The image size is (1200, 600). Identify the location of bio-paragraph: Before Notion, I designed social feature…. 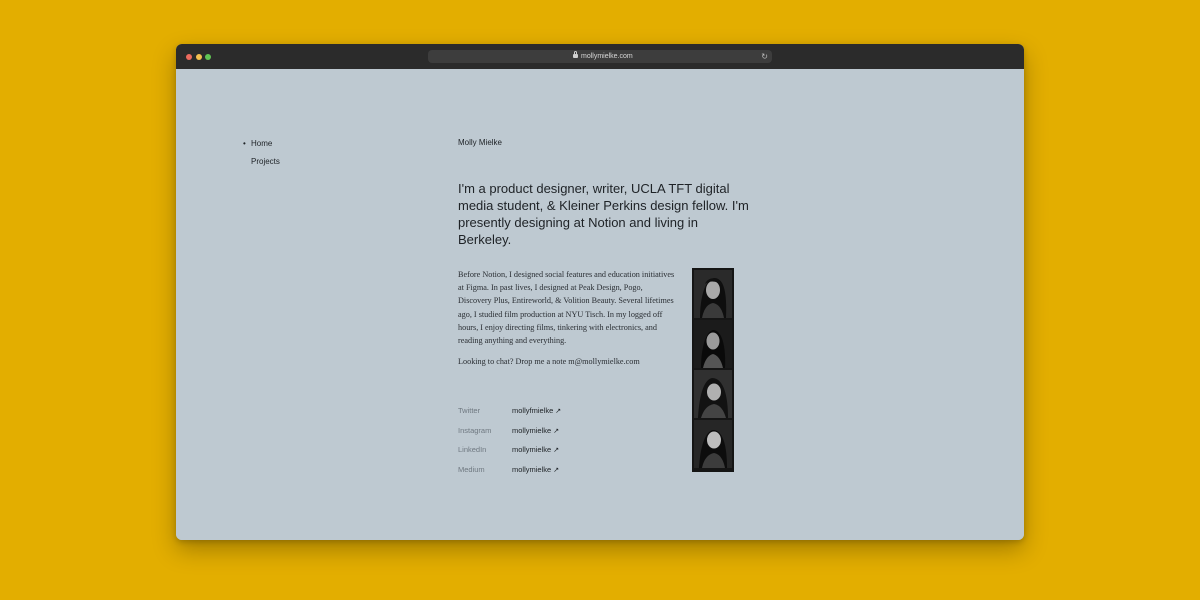
(566, 308).